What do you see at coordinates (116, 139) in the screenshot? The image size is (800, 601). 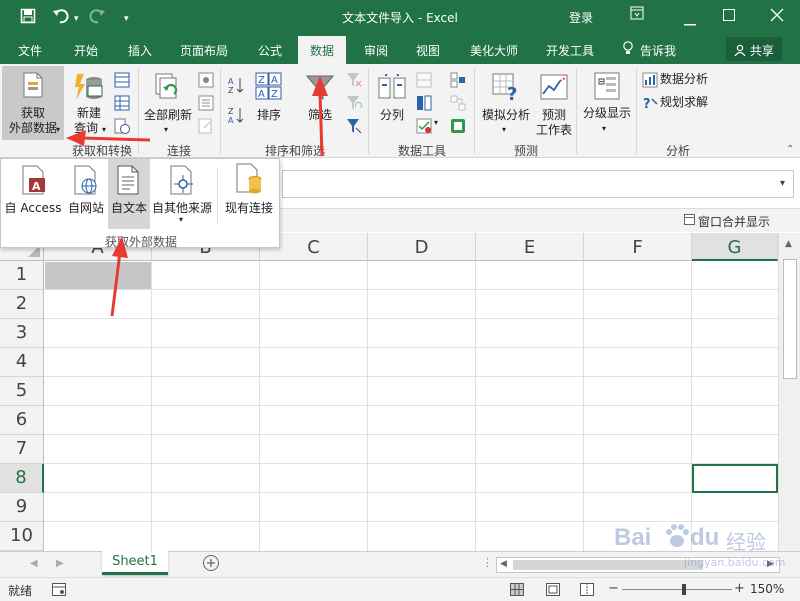 I see `arrow-left-icon` at bounding box center [116, 139].